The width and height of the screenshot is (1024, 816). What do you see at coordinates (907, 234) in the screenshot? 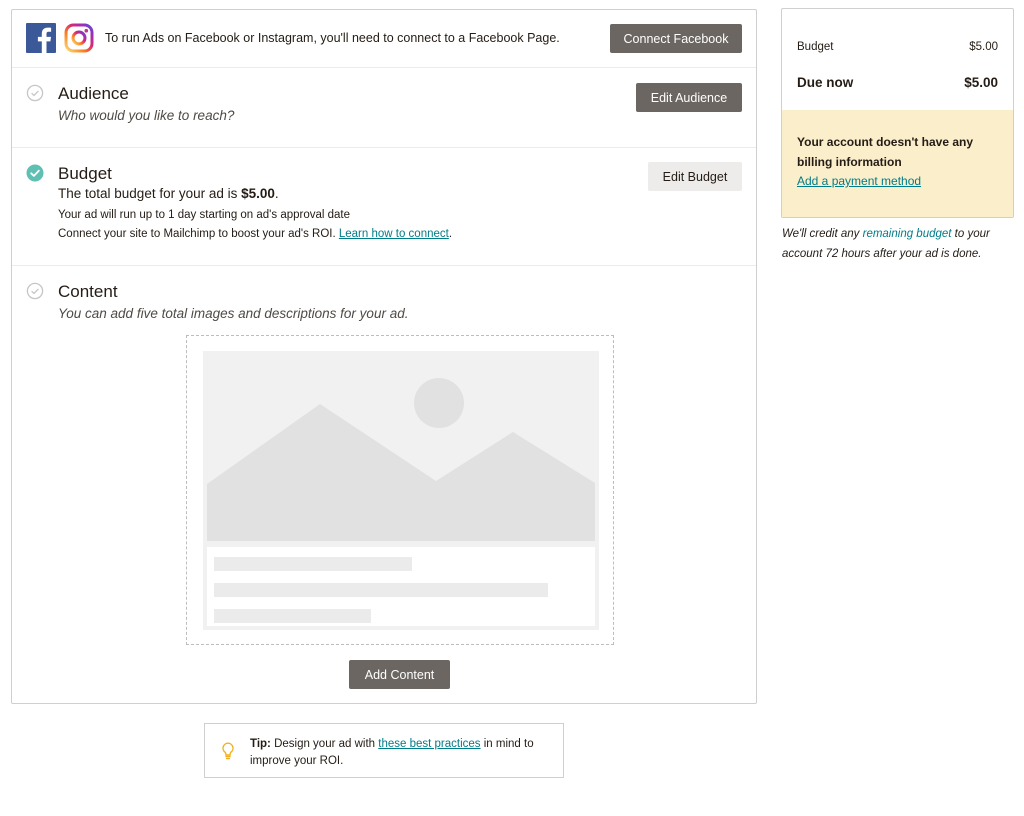
I see `remaining-budget-link: remaining budget` at bounding box center [907, 234].